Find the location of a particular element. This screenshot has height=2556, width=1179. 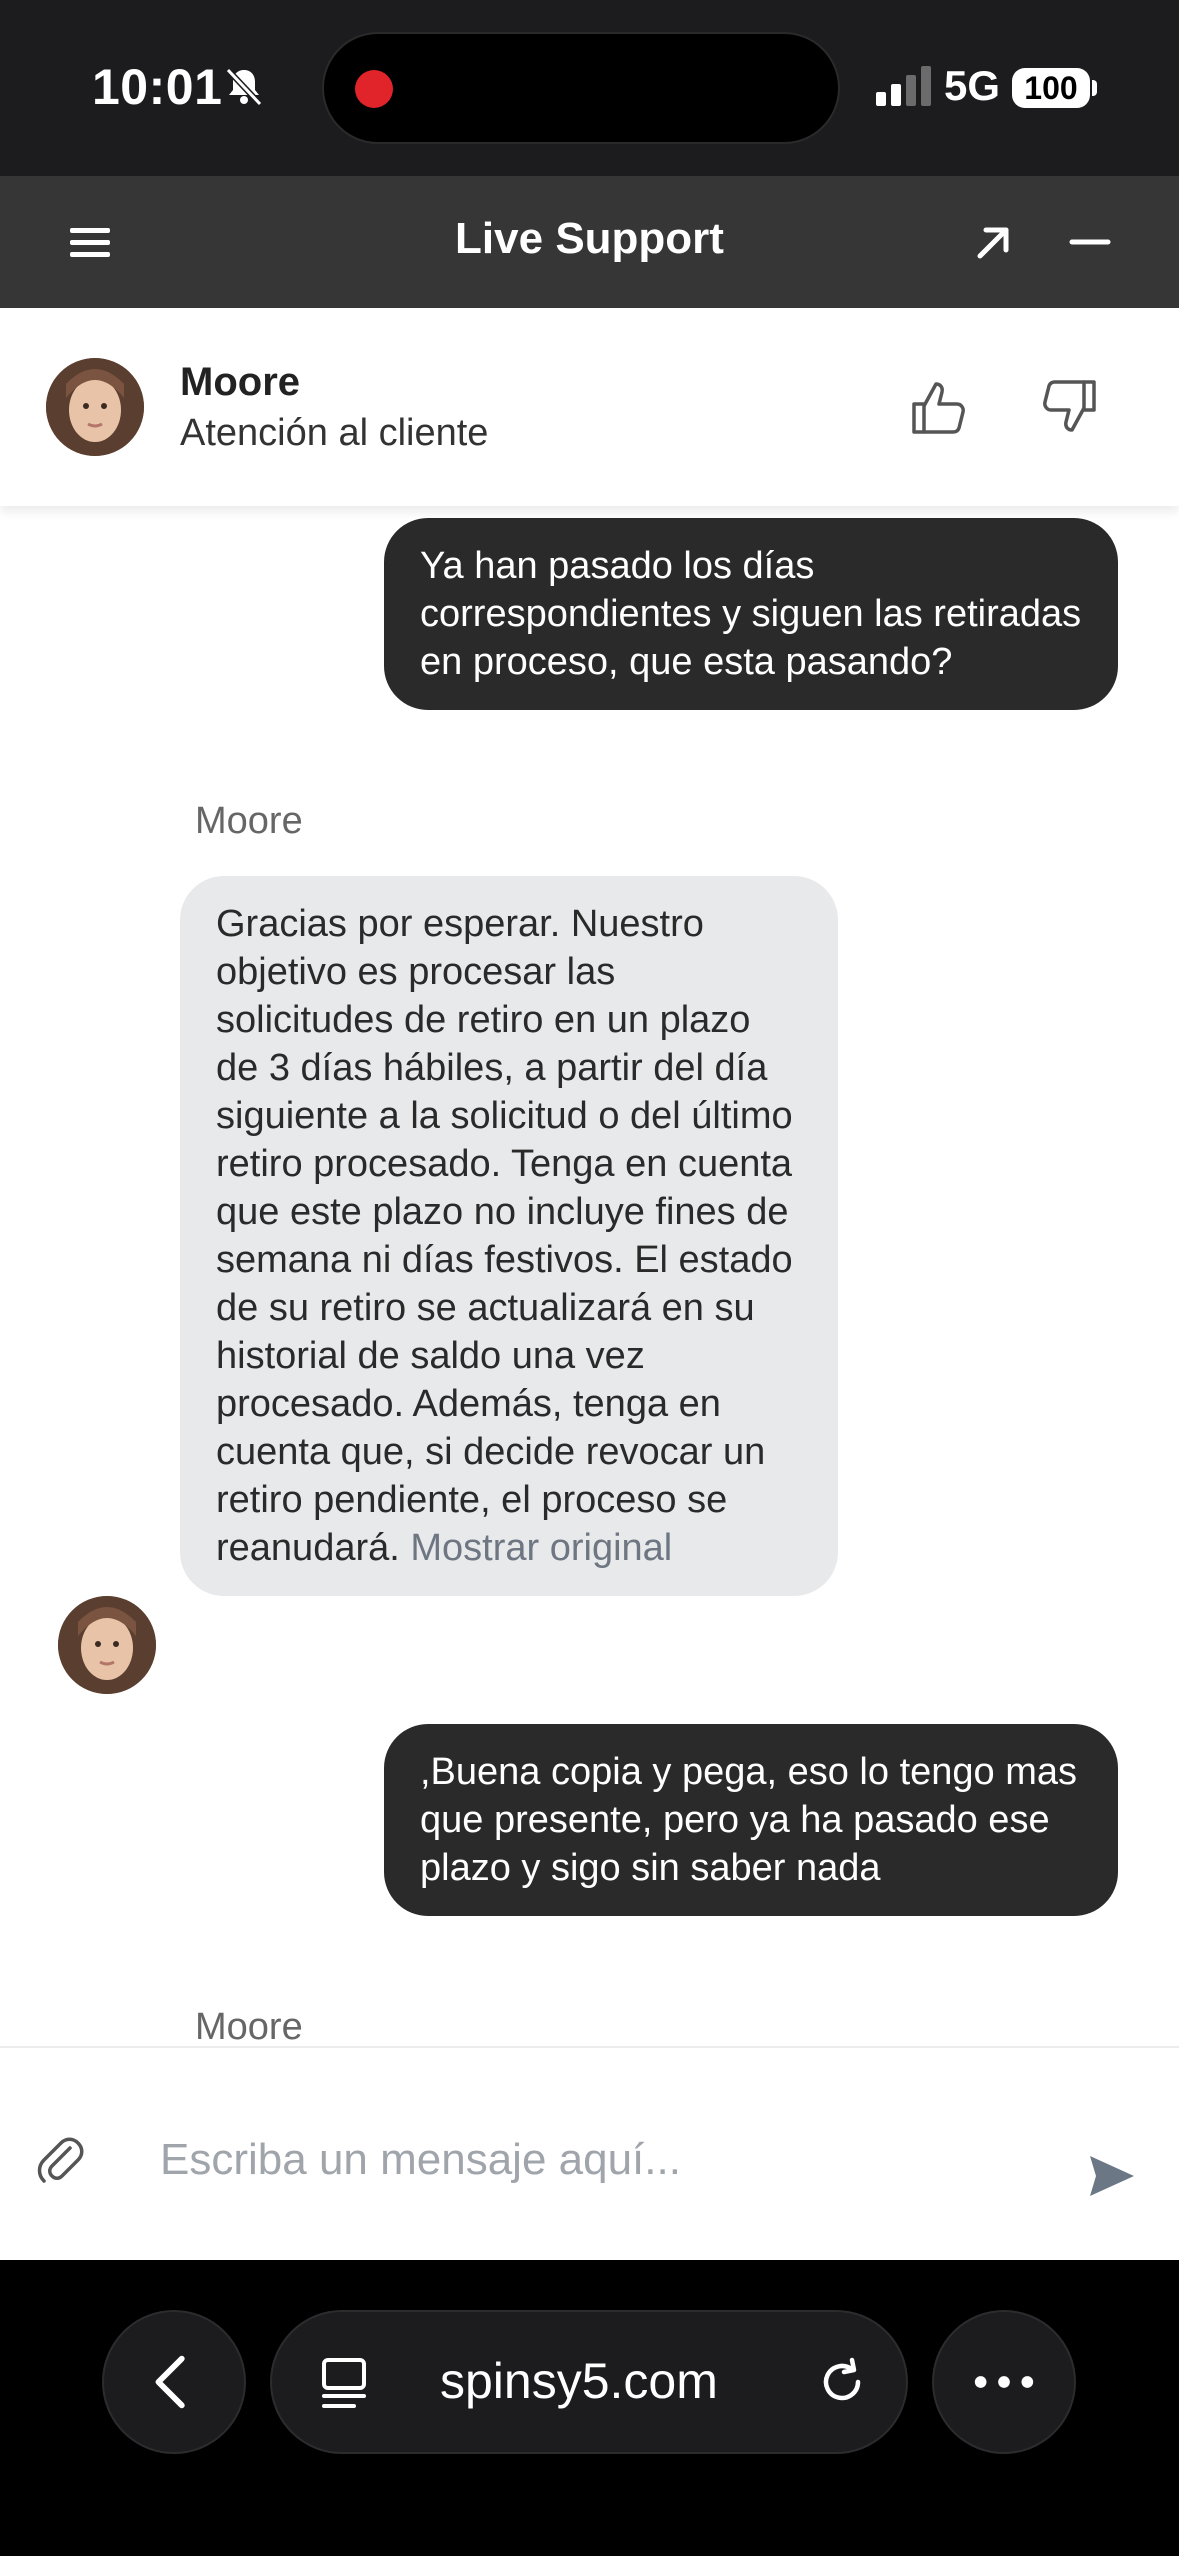

battery-level: 100 is located at coordinates (1051, 88).